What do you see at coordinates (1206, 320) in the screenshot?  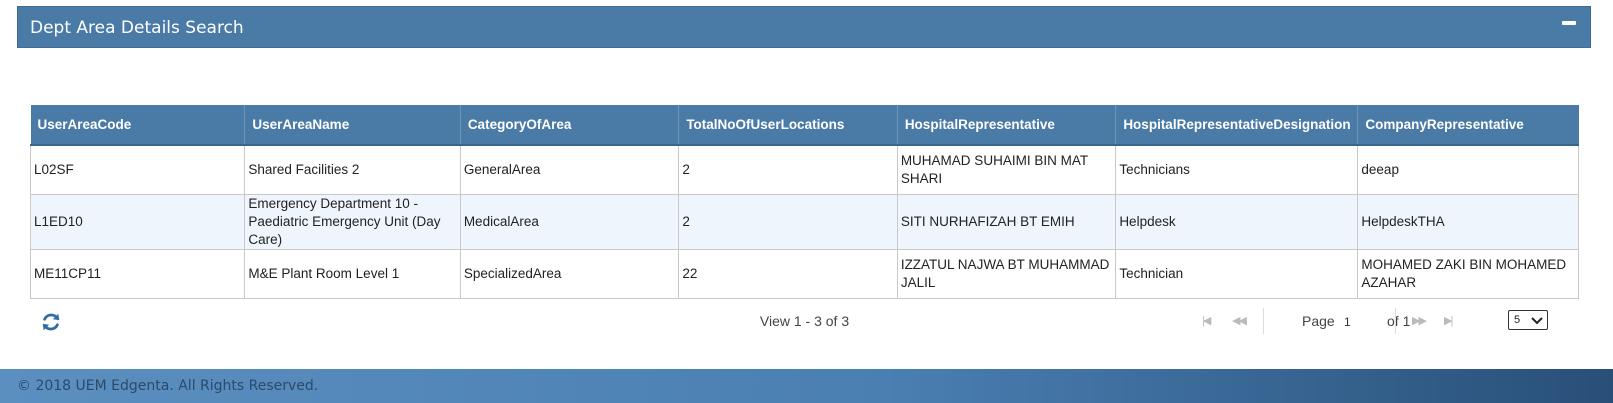 I see `first-page-icon: |◀` at bounding box center [1206, 320].